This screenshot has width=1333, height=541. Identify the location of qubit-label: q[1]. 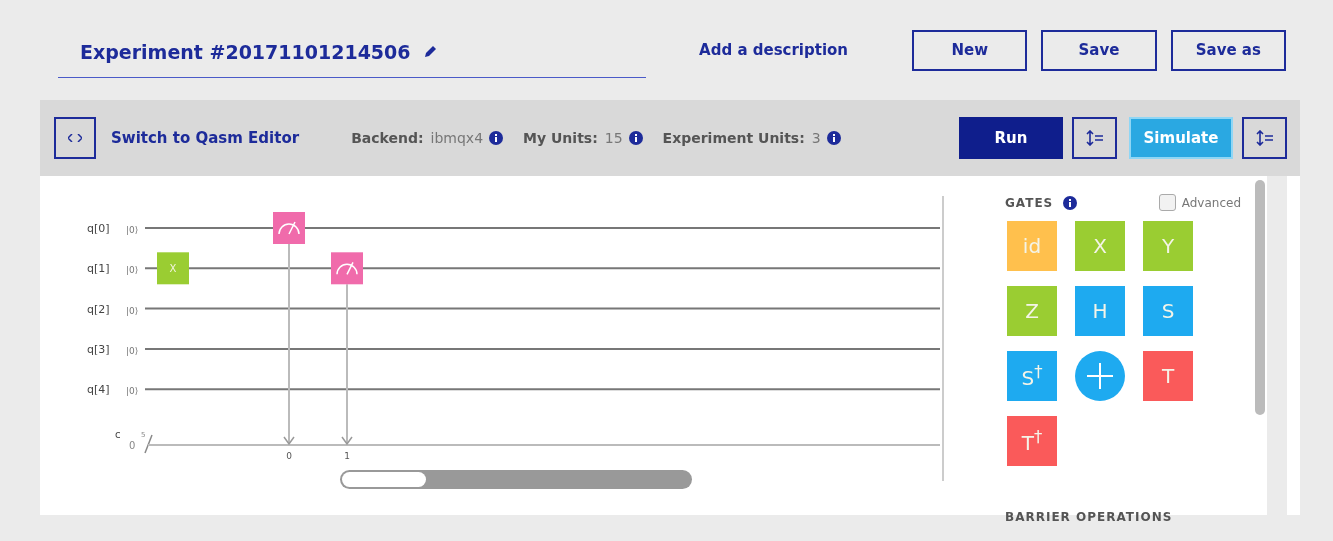
(98, 269).